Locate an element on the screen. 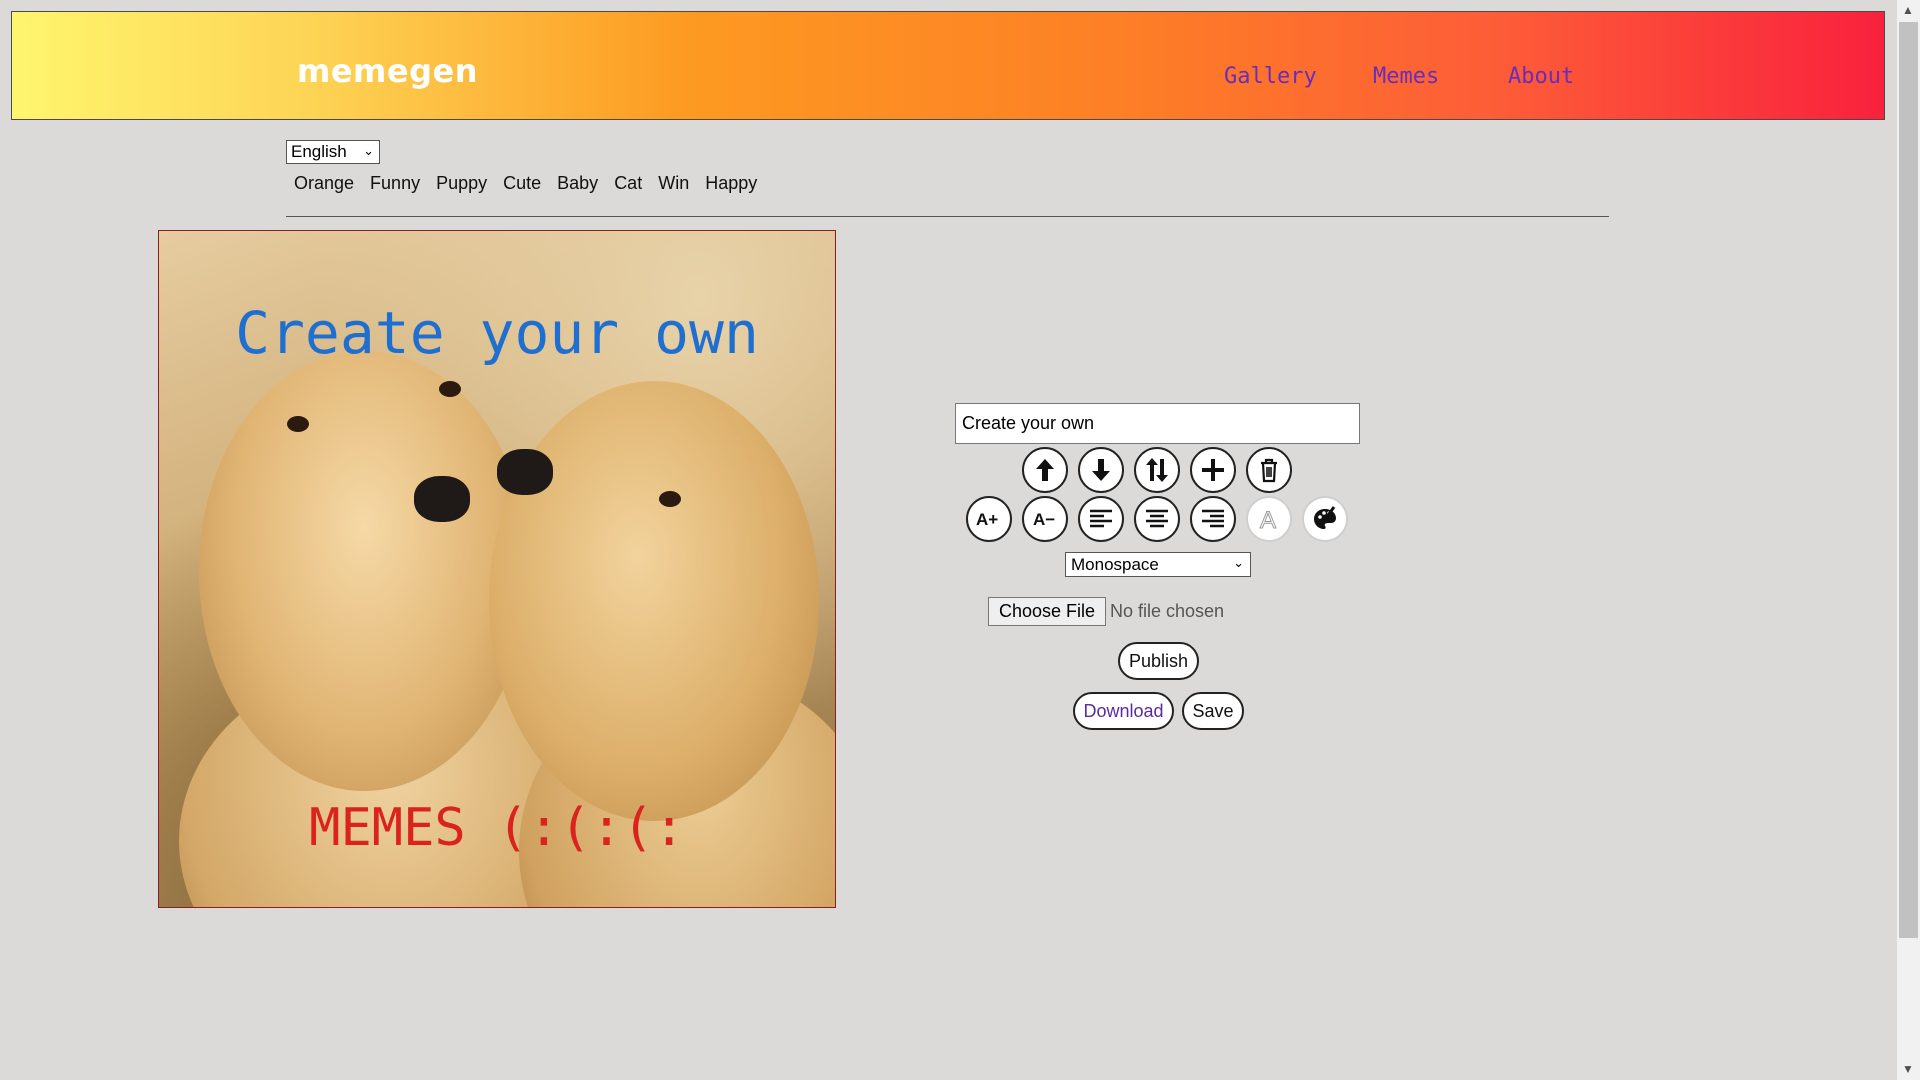 The image size is (1920, 1080). stroke-icon: A is located at coordinates (1268, 521).